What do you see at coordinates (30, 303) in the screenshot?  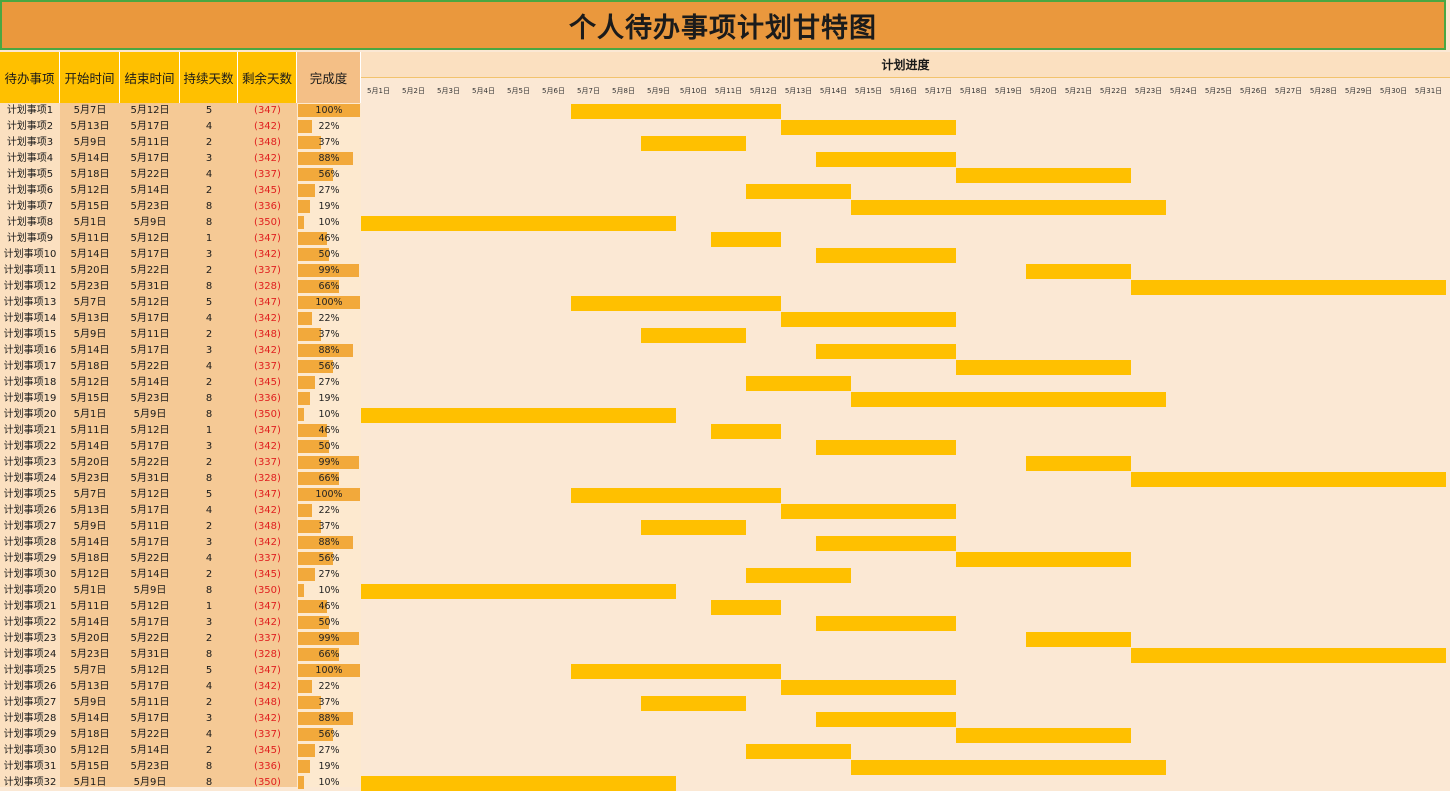 I see `task-name-cell: 计划事项13` at bounding box center [30, 303].